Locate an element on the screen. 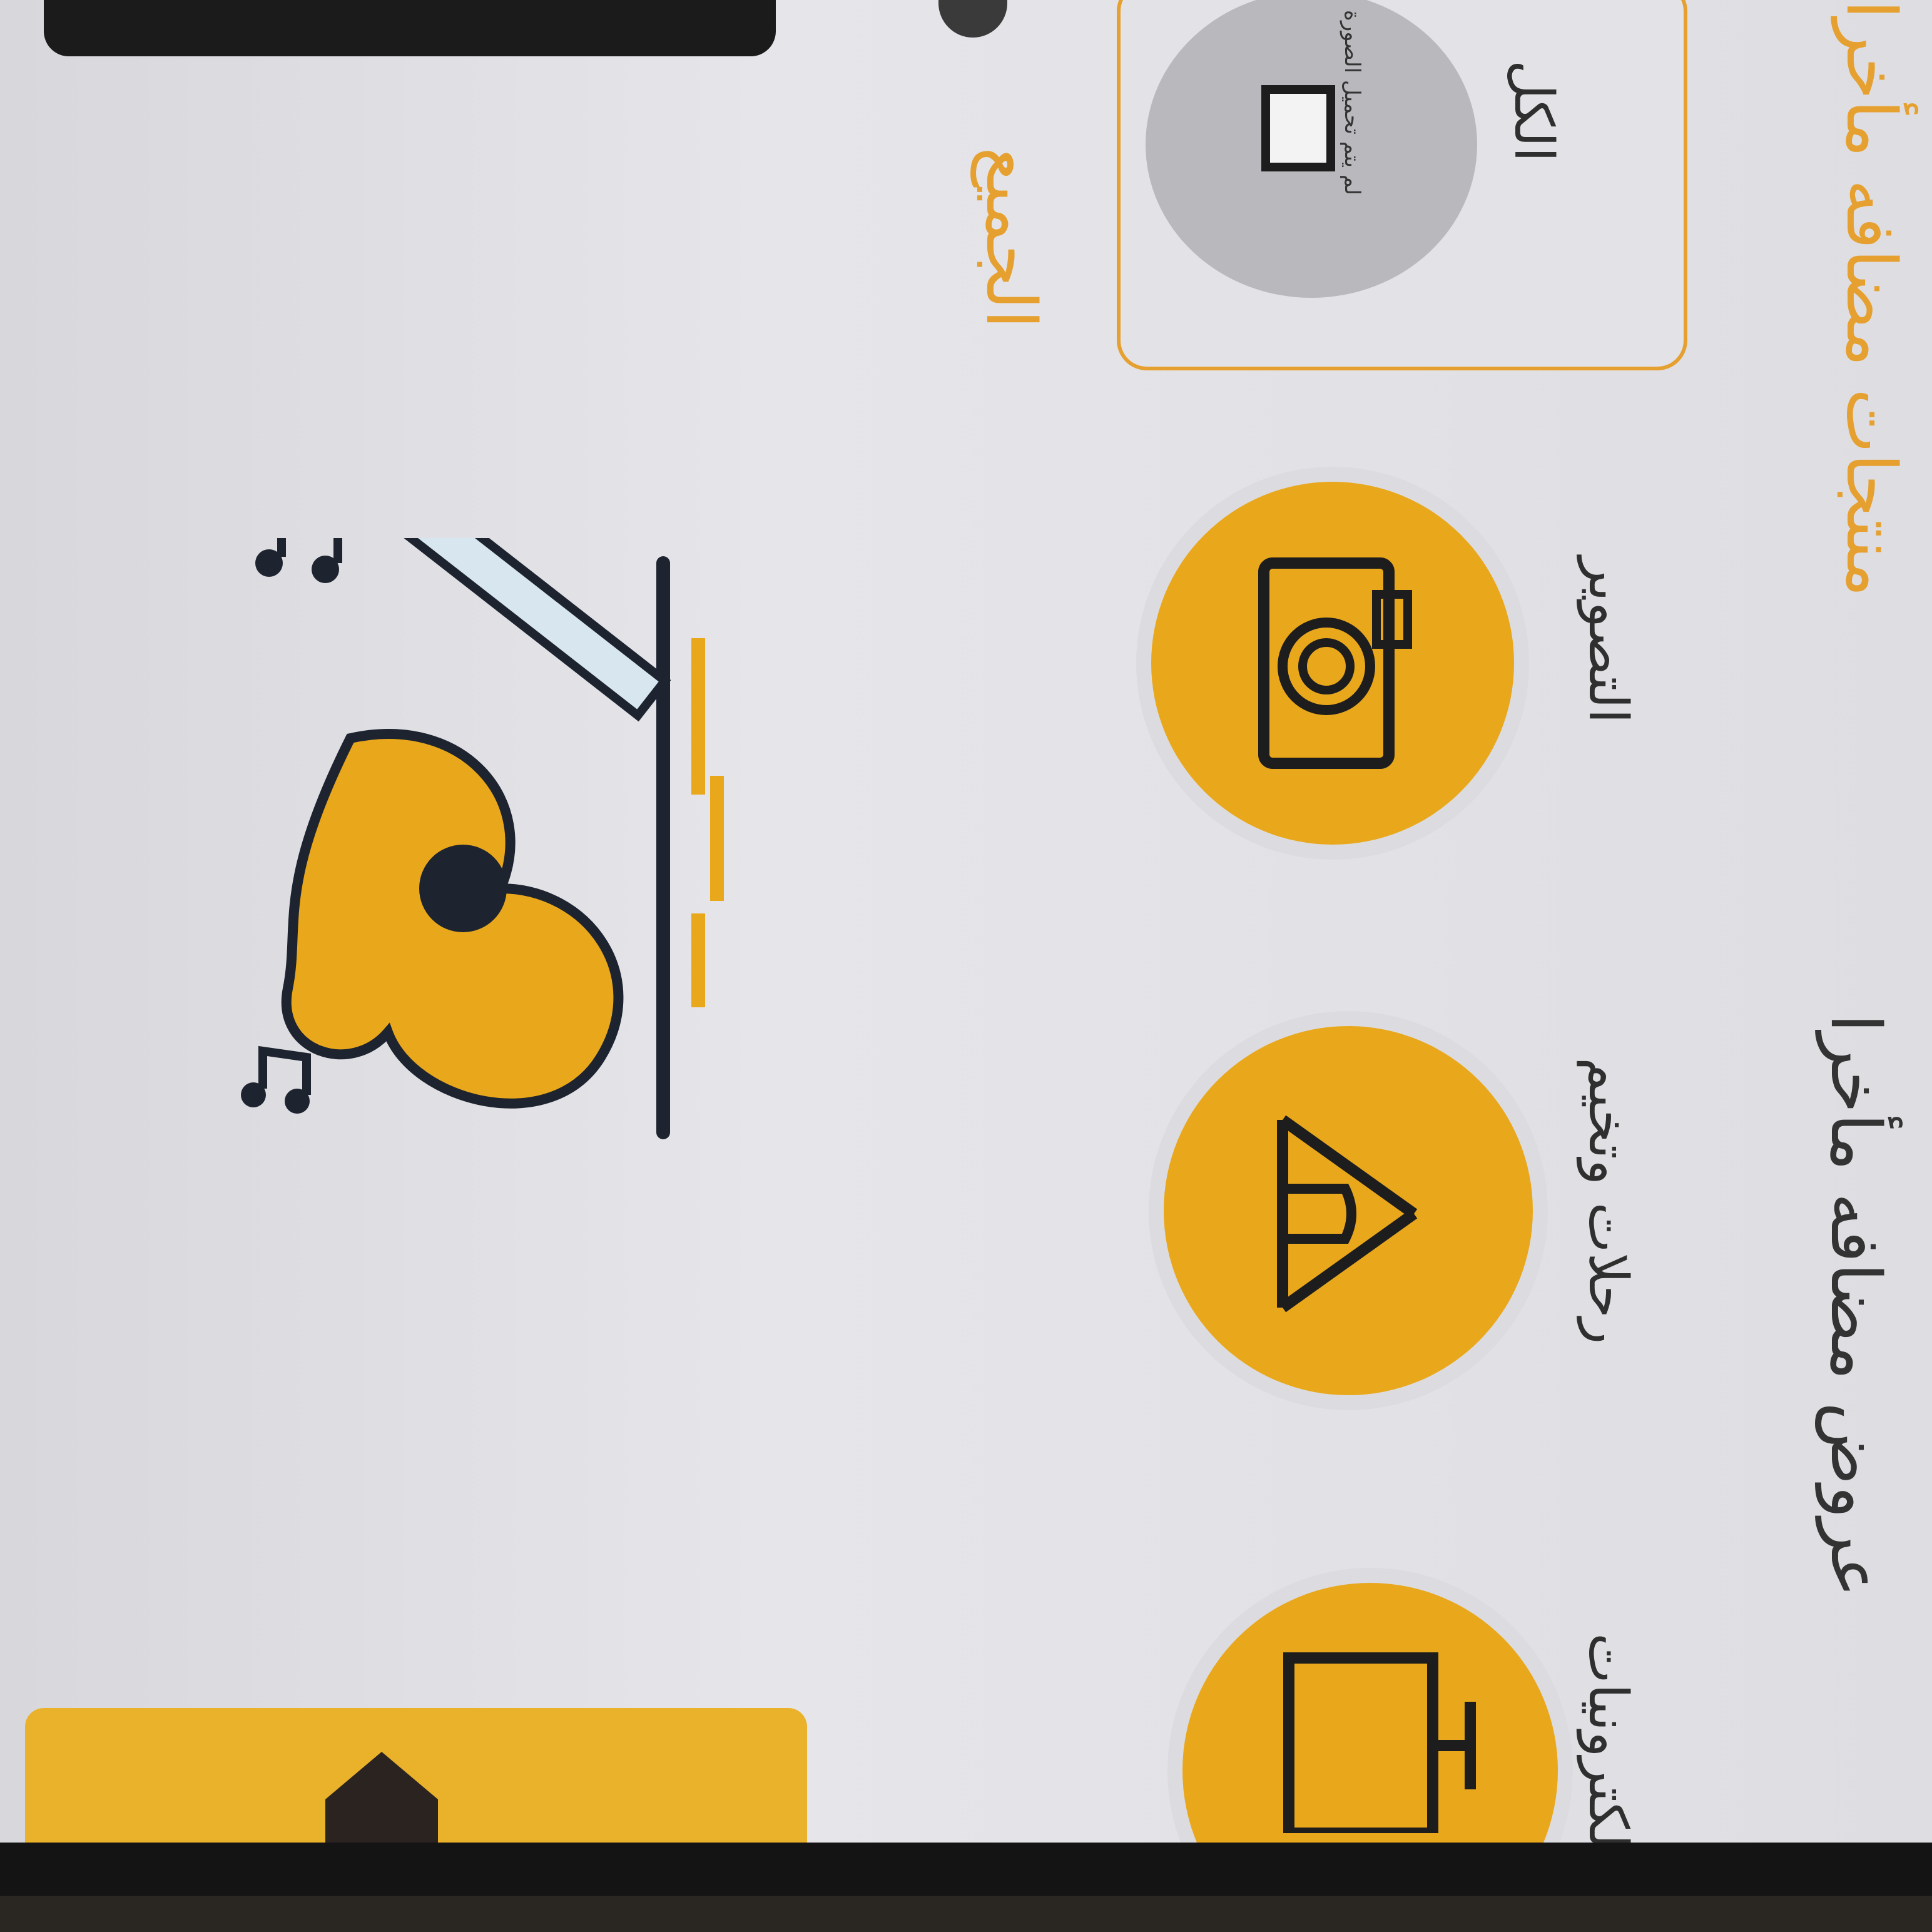  recent-offers-title: عروض مضافه مأخرا is located at coordinates (1856, 1306).